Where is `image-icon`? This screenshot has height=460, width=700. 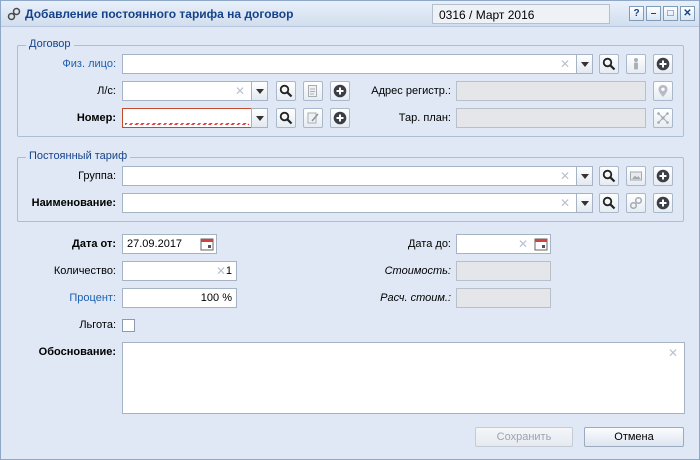 image-icon is located at coordinates (636, 176).